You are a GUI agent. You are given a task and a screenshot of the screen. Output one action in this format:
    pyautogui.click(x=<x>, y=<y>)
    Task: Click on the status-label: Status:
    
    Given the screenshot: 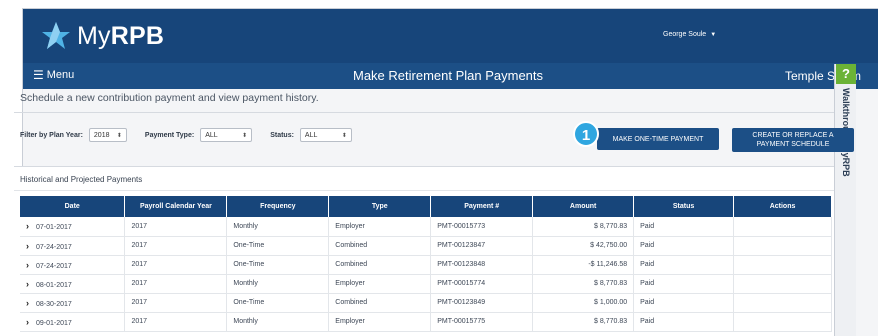 What is the action you would take?
    pyautogui.click(x=282, y=135)
    